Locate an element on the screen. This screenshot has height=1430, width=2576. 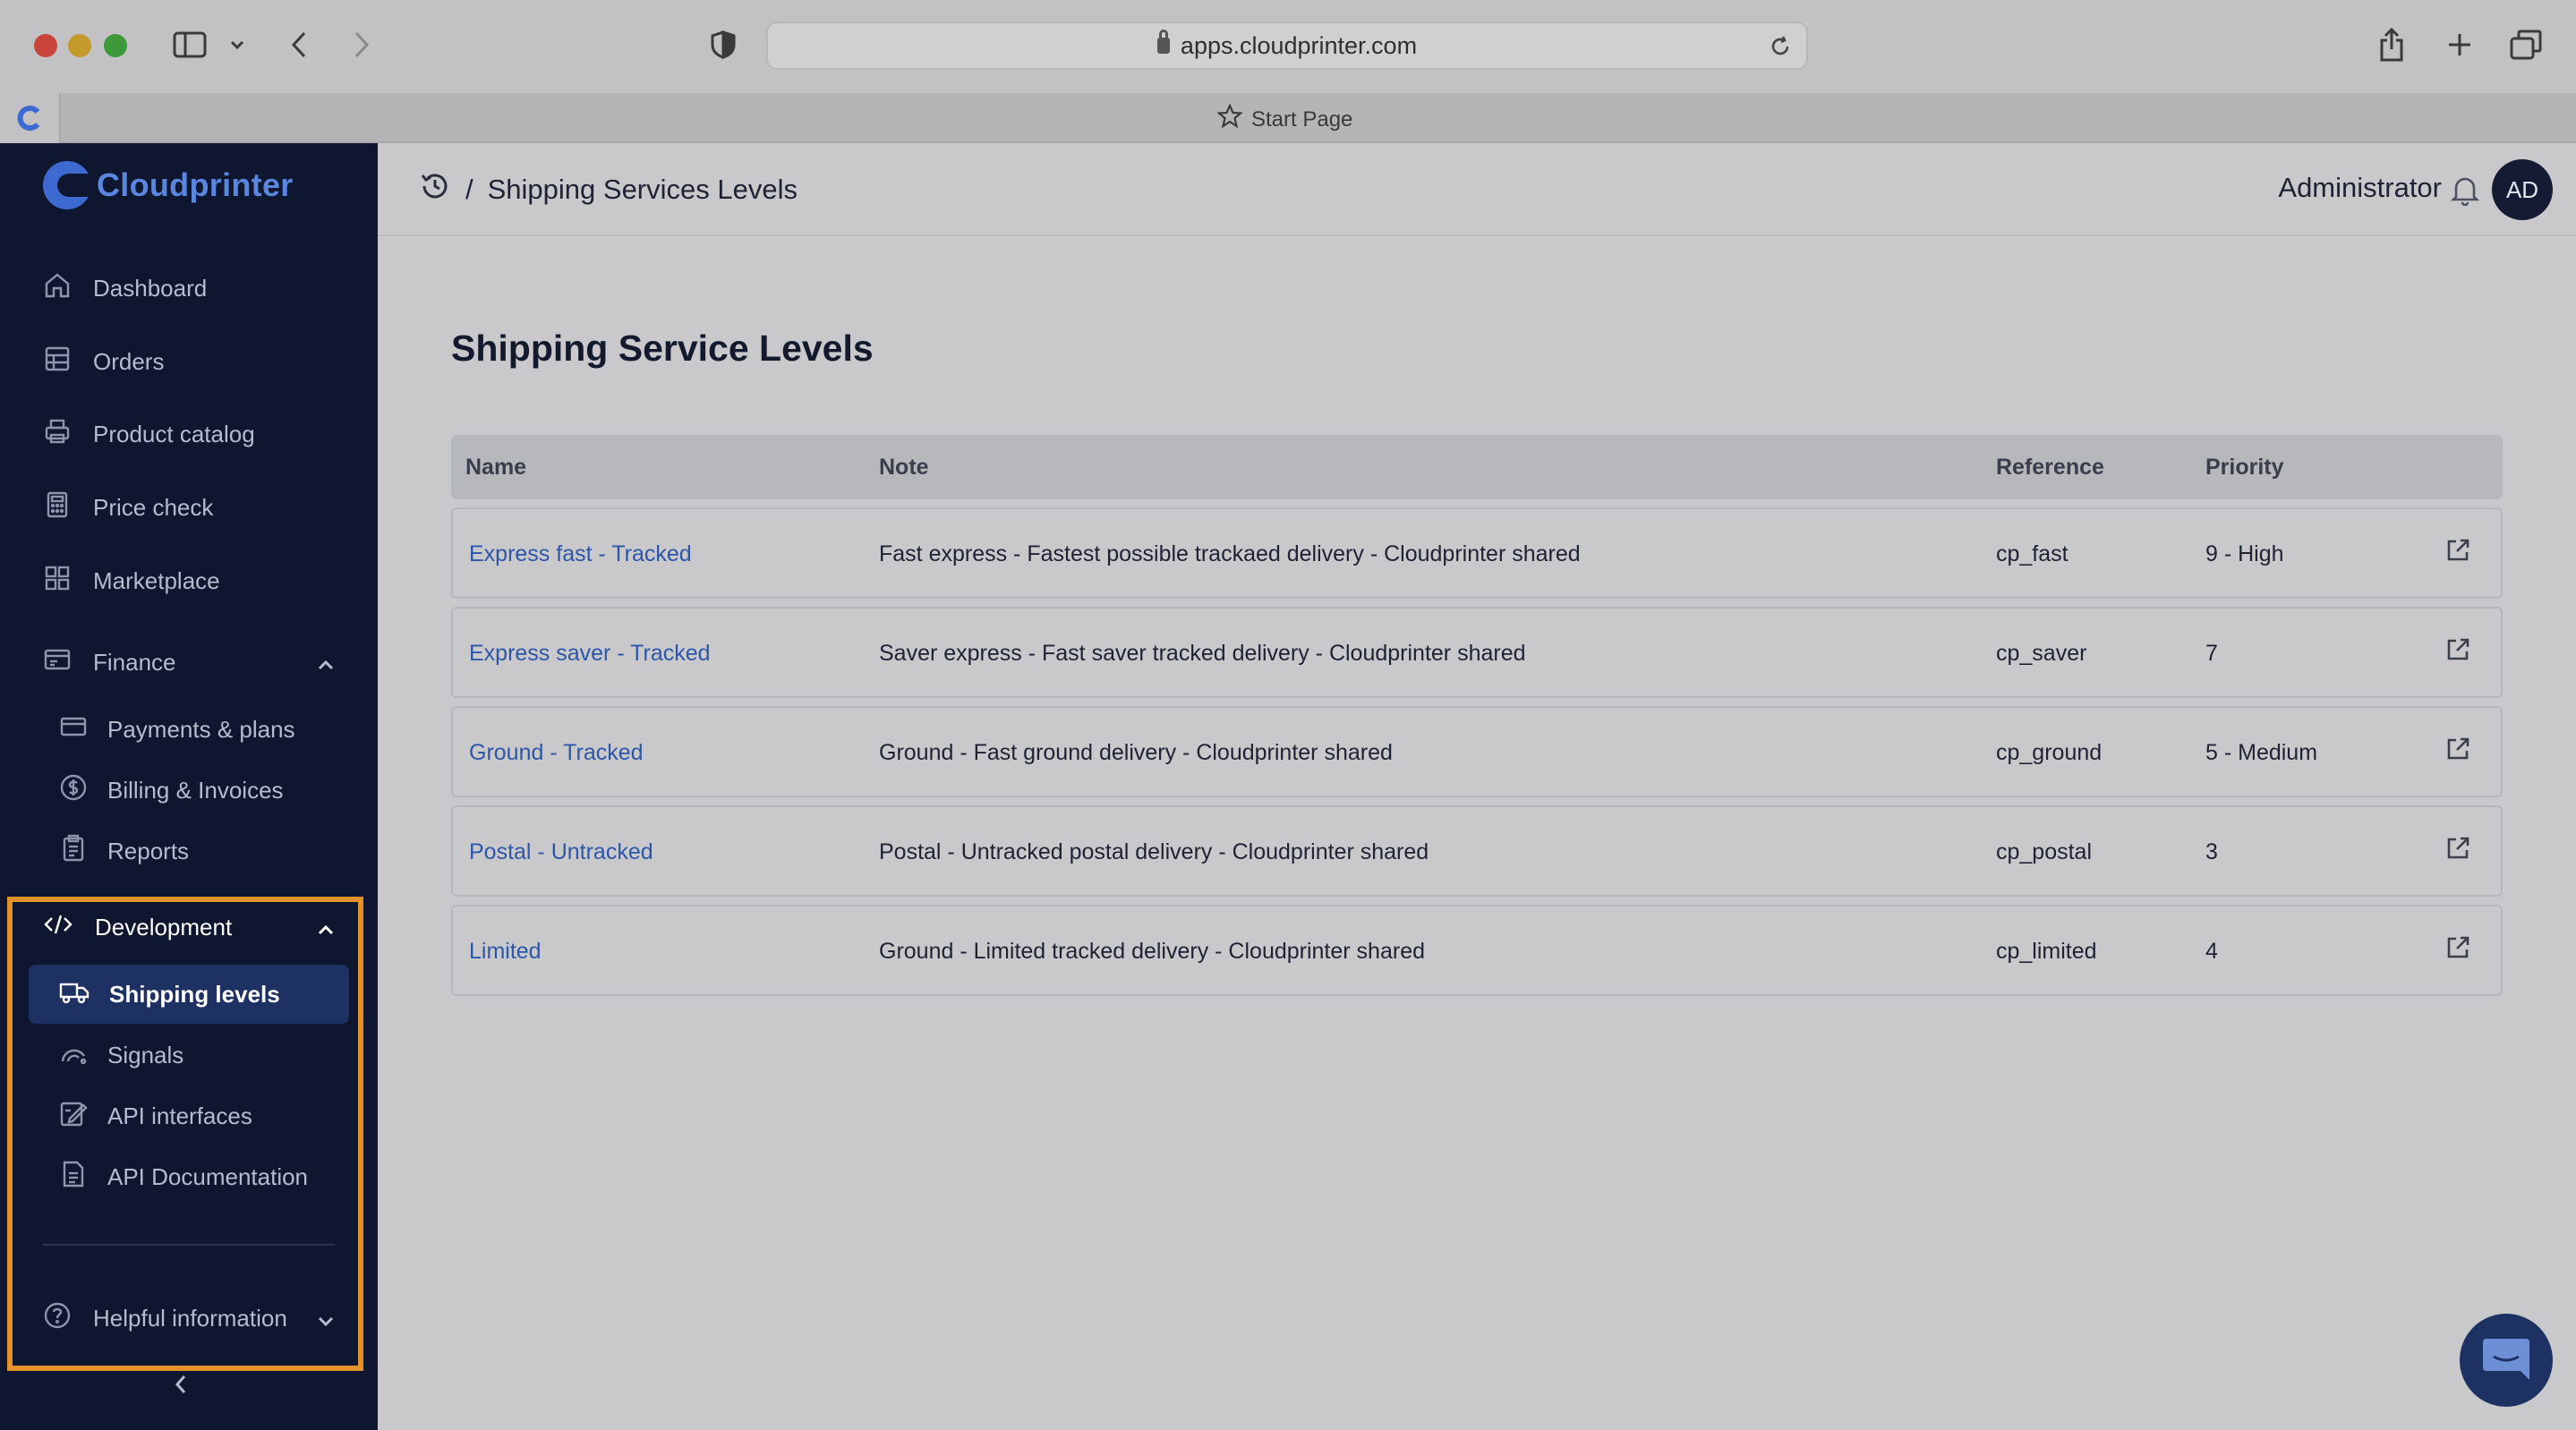
address-bar: apps.cloudprinter.com is located at coordinates (1287, 46).